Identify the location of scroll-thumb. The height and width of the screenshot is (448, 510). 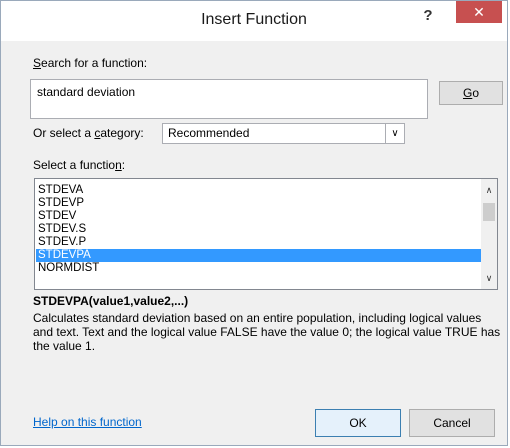
(489, 212).